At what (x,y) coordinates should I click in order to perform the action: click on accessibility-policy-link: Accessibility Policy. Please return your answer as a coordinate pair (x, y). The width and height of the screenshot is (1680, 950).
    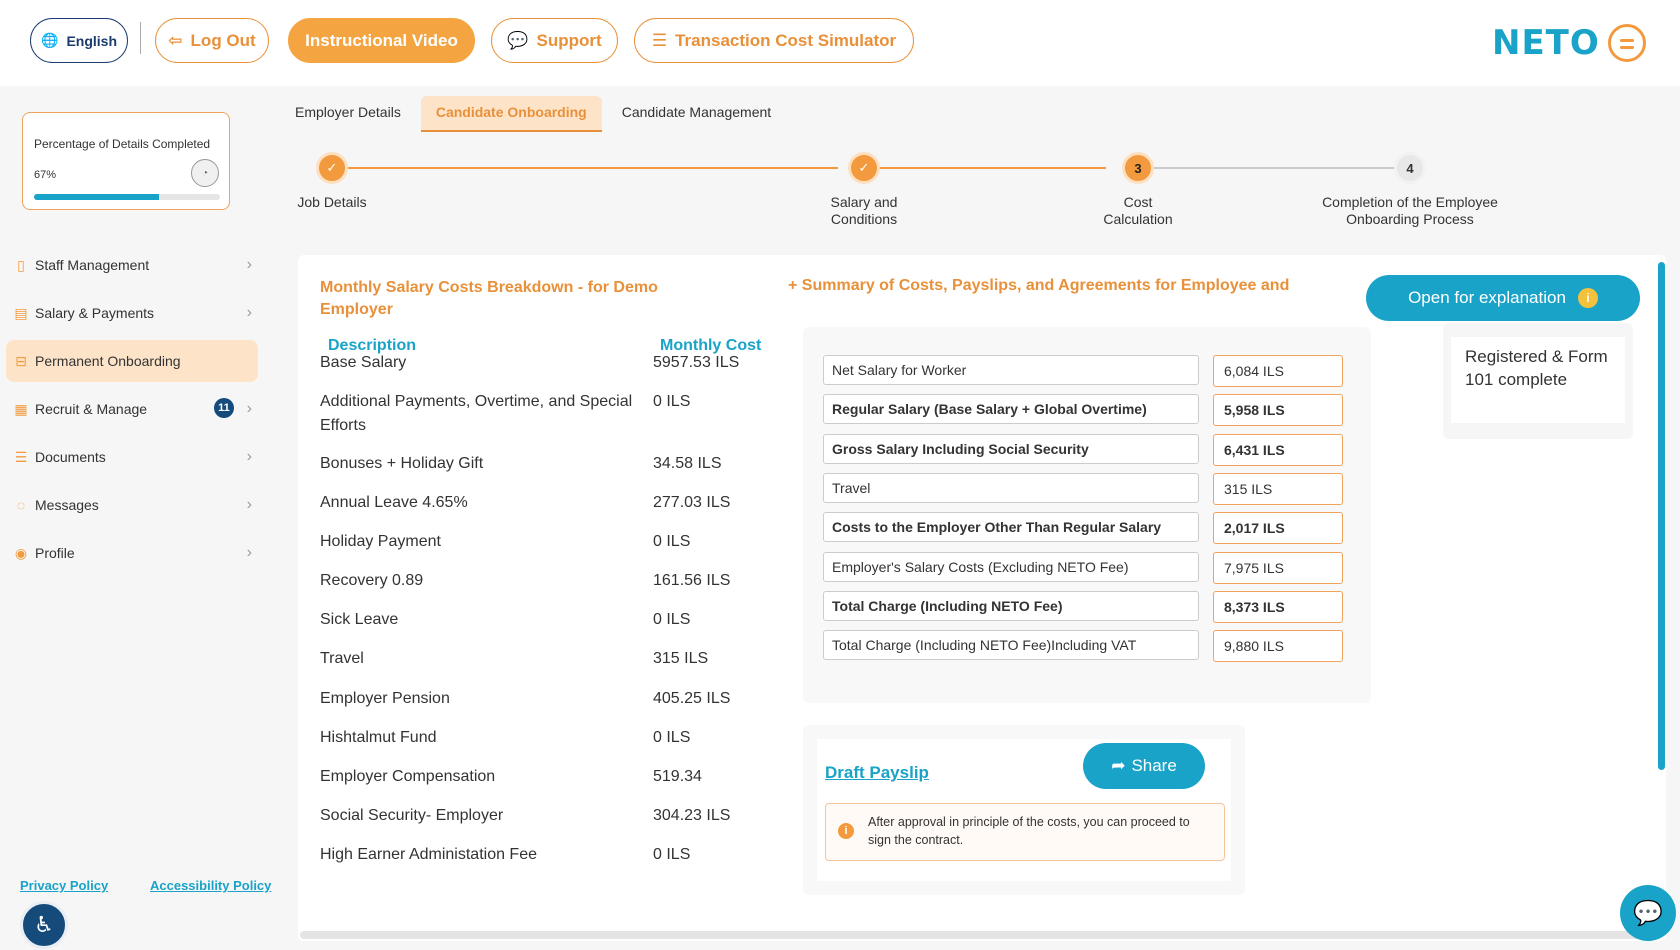
    Looking at the image, I should click on (210, 885).